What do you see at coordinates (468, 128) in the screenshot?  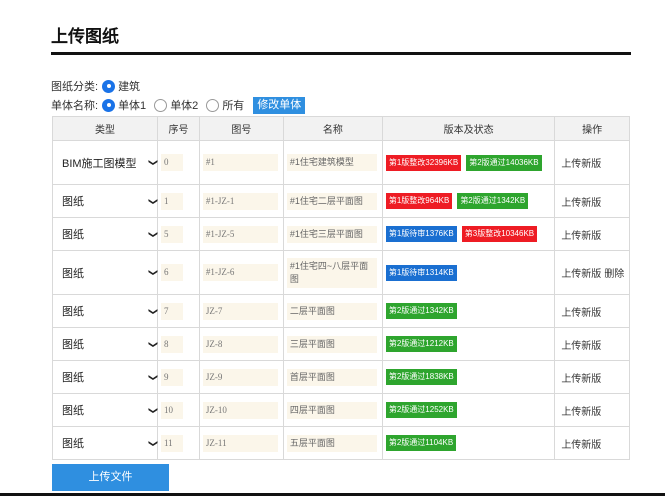 I see `header-version: 版本及状态` at bounding box center [468, 128].